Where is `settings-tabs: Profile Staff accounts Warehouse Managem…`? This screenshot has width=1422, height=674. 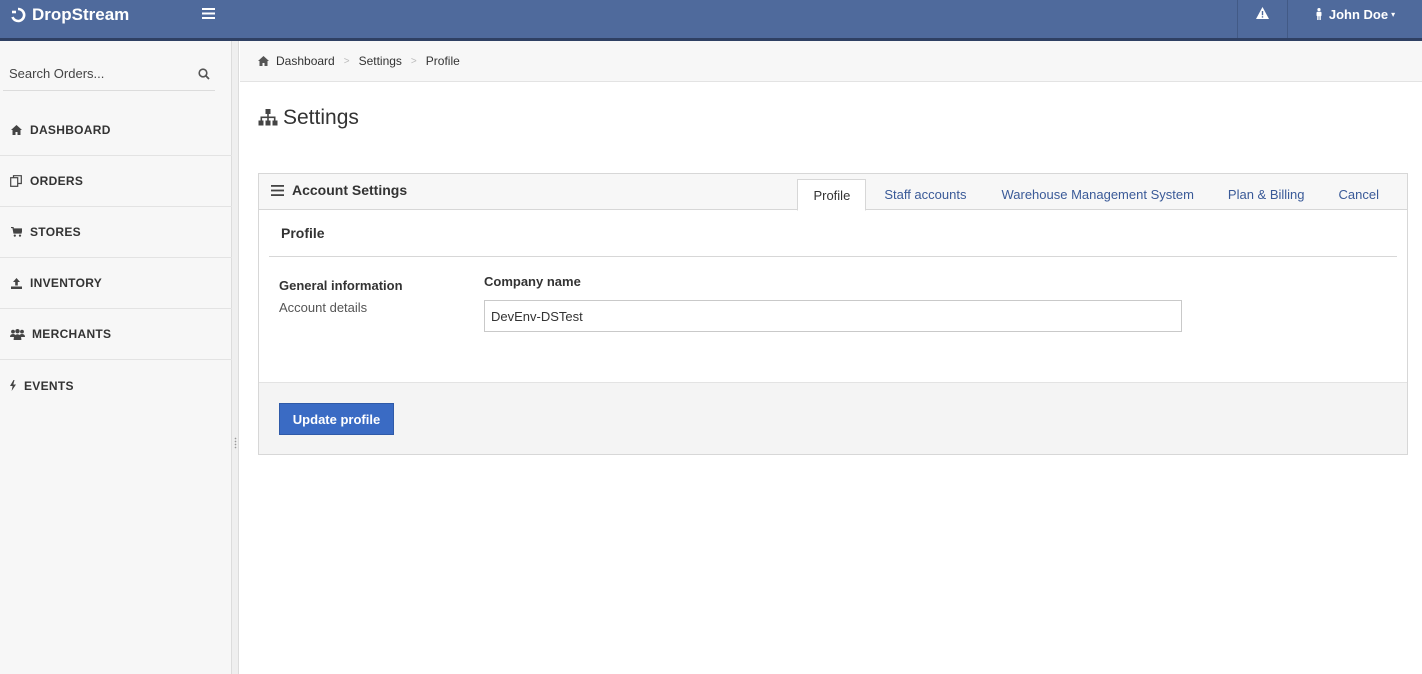
settings-tabs: Profile Staff accounts Warehouse Managem… is located at coordinates (1102, 195).